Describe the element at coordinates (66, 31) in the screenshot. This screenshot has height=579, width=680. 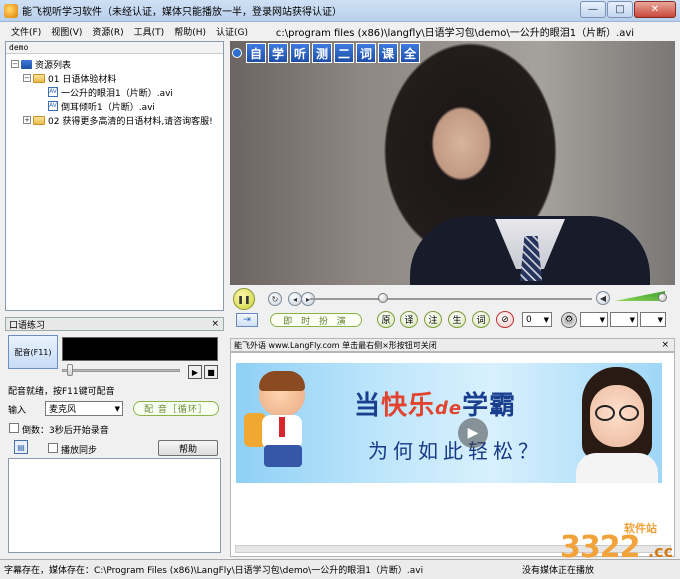
I see `menu-view: 视图(V)` at that location.